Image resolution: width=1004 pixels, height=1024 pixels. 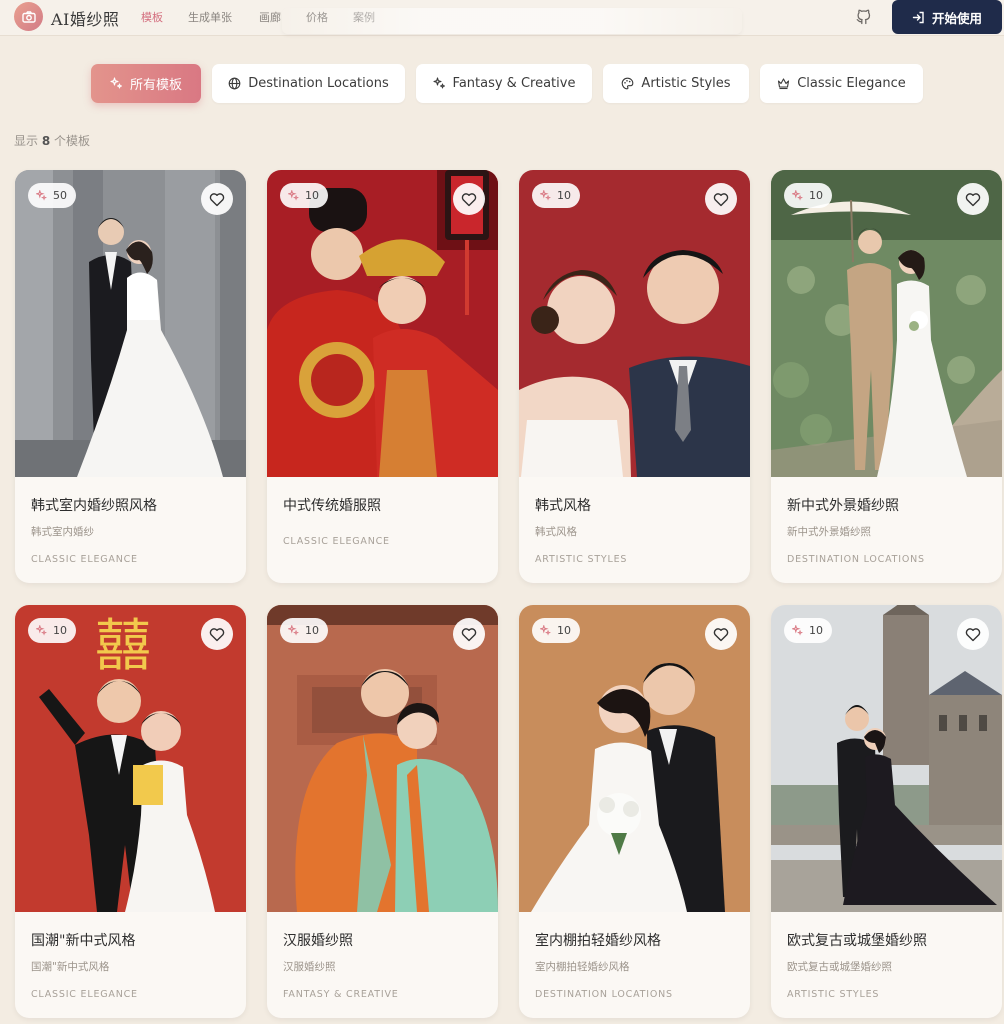 What do you see at coordinates (210, 17) in the screenshot?
I see `nav-generate-single: 生成单张` at bounding box center [210, 17].